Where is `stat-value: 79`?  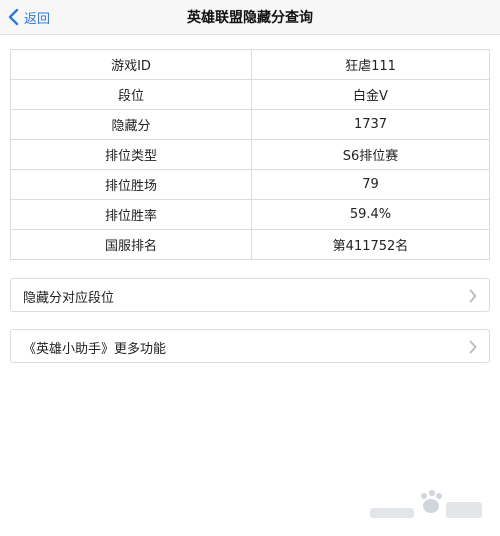 stat-value: 79 is located at coordinates (370, 184).